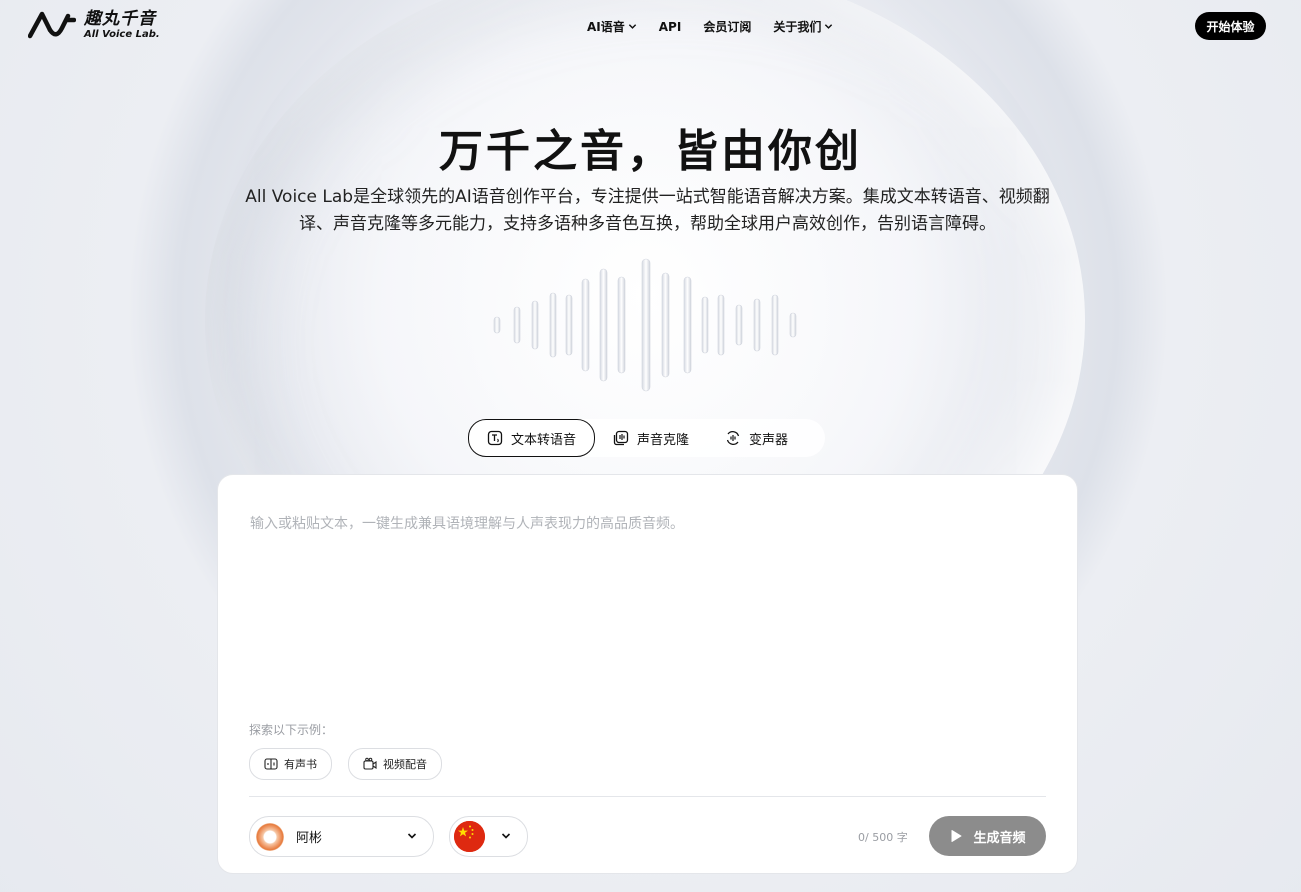 The height and width of the screenshot is (892, 1301). Describe the element at coordinates (52, 25) in the screenshot. I see `logo-mark-icon` at that location.